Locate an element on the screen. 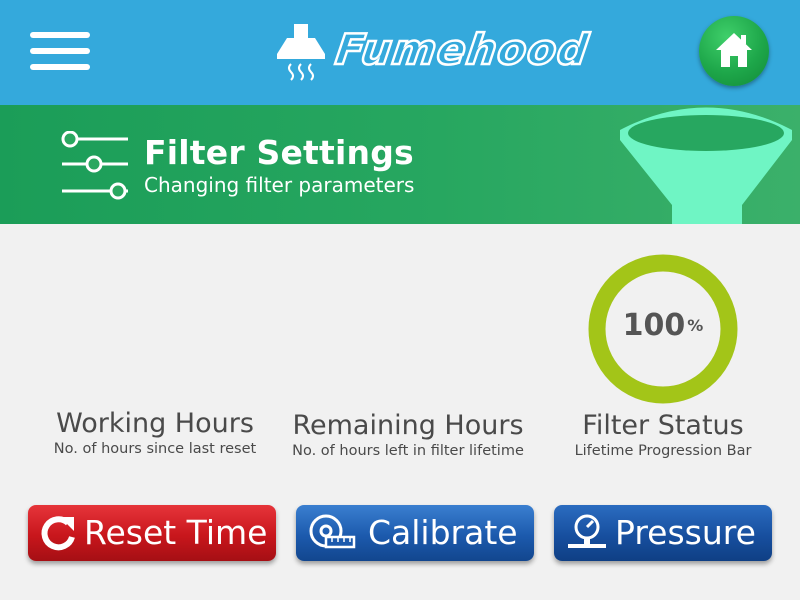  tape-measure-icon is located at coordinates (332, 531).